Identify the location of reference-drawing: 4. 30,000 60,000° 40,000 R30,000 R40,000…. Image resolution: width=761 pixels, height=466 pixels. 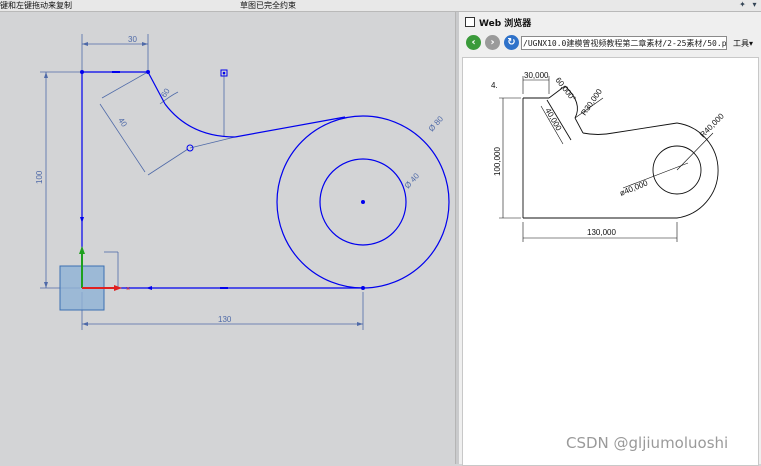
(608, 156).